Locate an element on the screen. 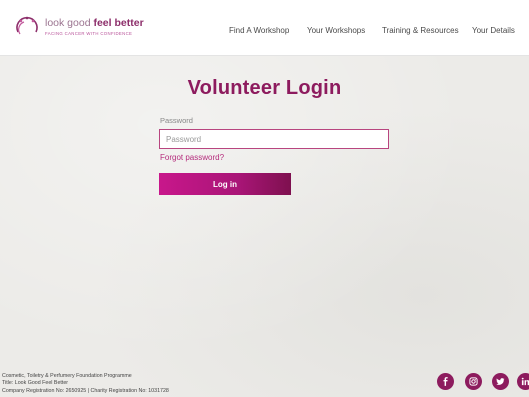 The width and height of the screenshot is (529, 397). login-button: Log in is located at coordinates (225, 184).